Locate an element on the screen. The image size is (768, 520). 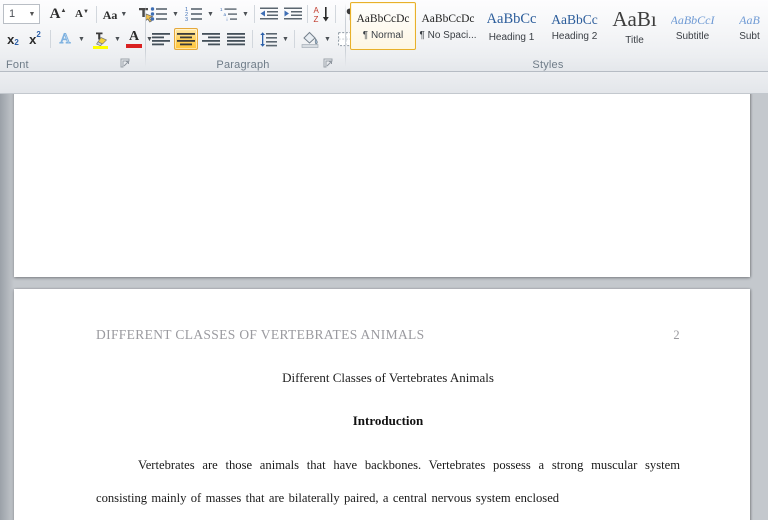
change-case-icon: Aa is located at coordinates (110, 14).